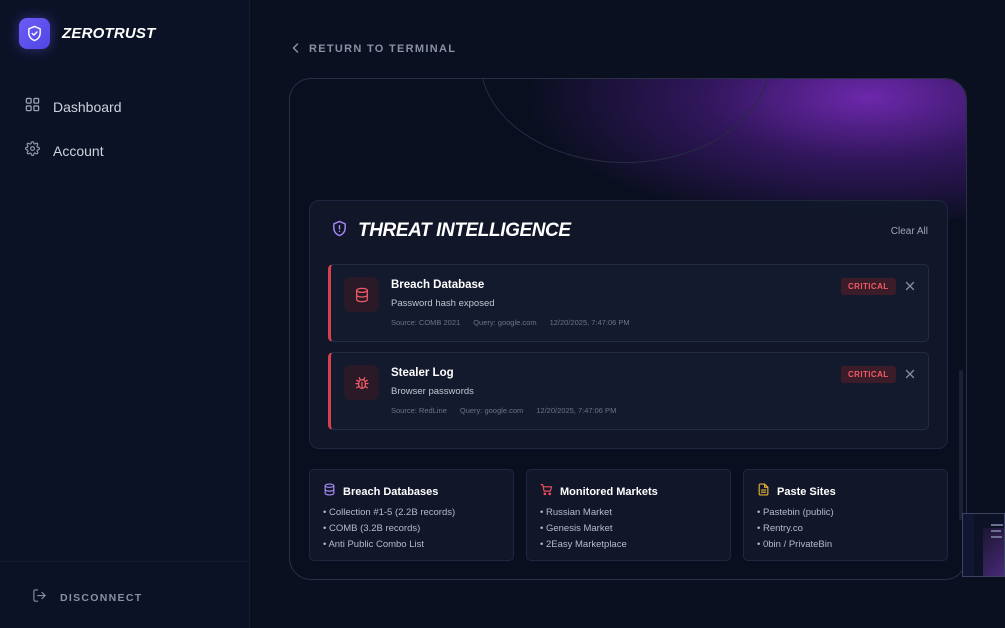 The width and height of the screenshot is (1005, 628). What do you see at coordinates (795, 512) in the screenshot?
I see `list-item: • Pastebin (public)` at bounding box center [795, 512].